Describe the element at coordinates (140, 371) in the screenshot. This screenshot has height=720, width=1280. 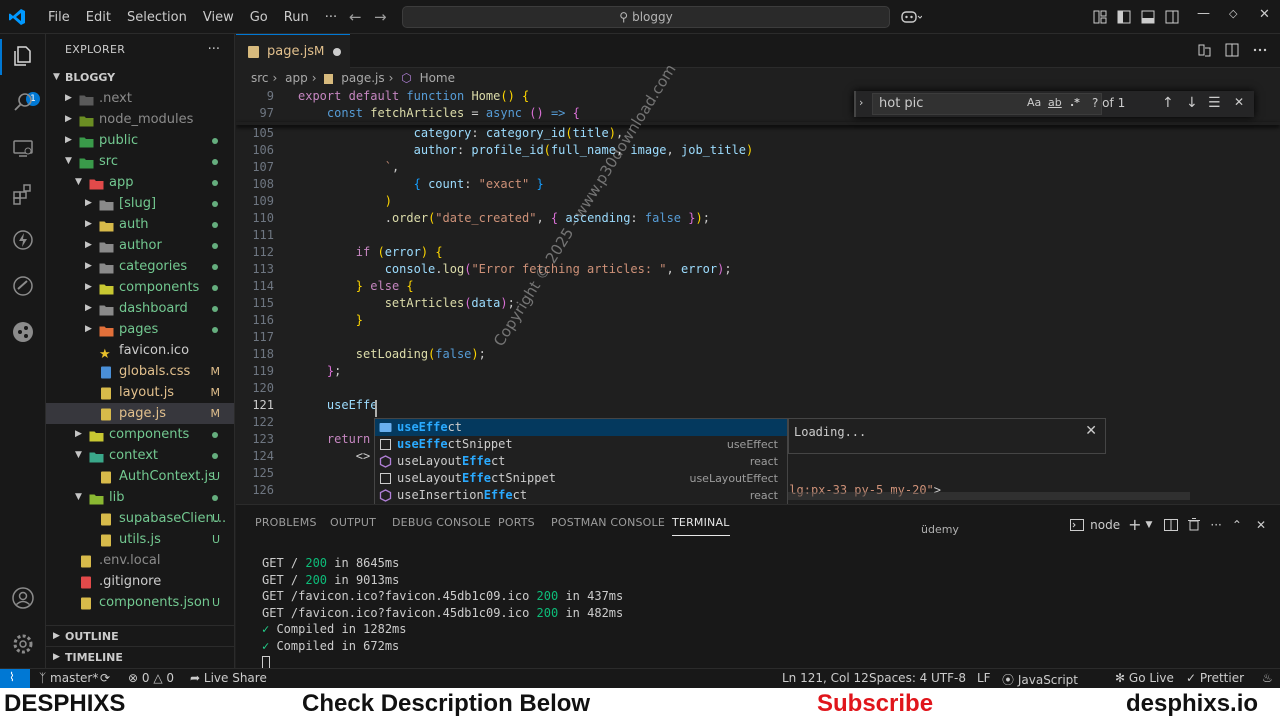
I see `tree-file: globals.css M` at that location.